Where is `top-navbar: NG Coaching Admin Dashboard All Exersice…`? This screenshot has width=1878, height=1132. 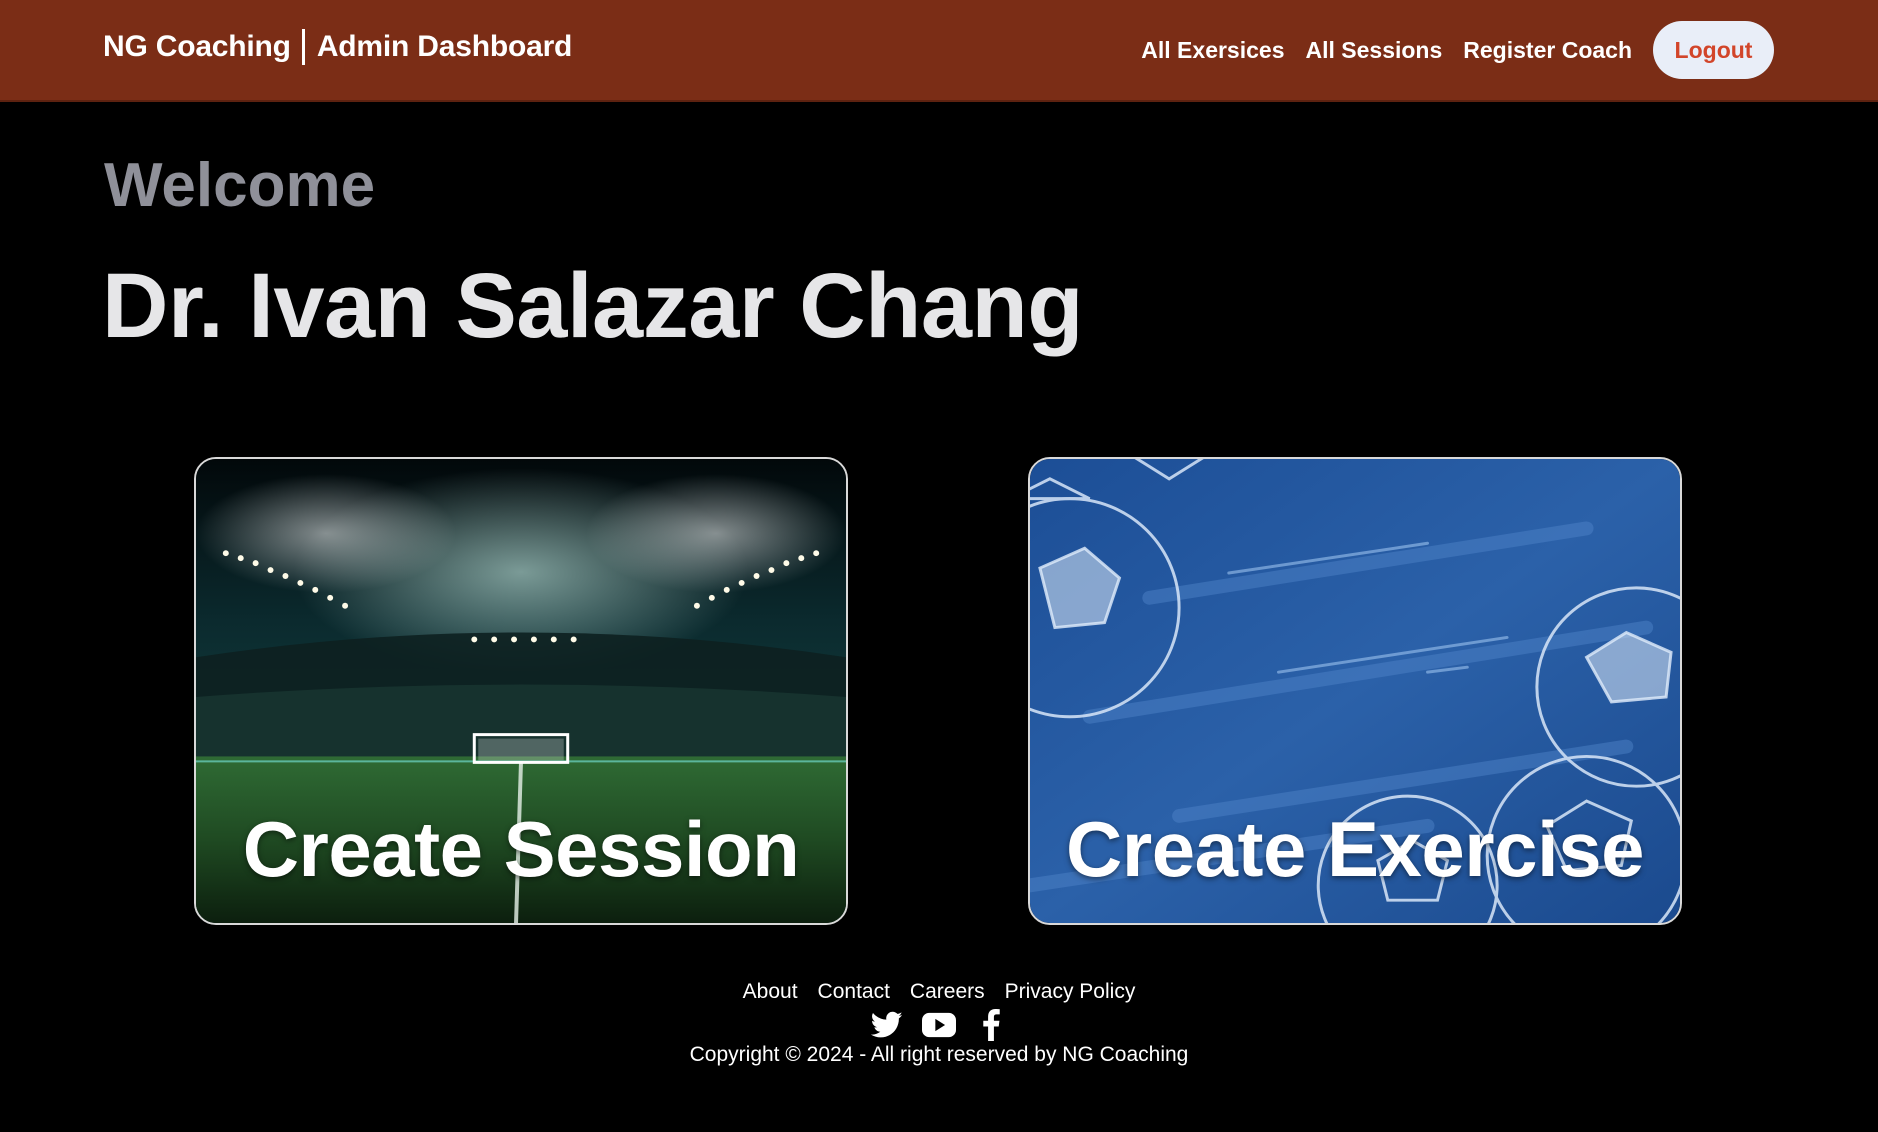
top-navbar: NG Coaching Admin Dashboard All Exersice… is located at coordinates (939, 51).